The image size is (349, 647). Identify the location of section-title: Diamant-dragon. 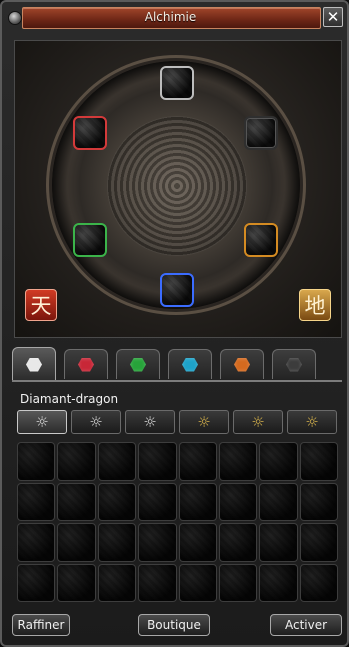
(69, 399).